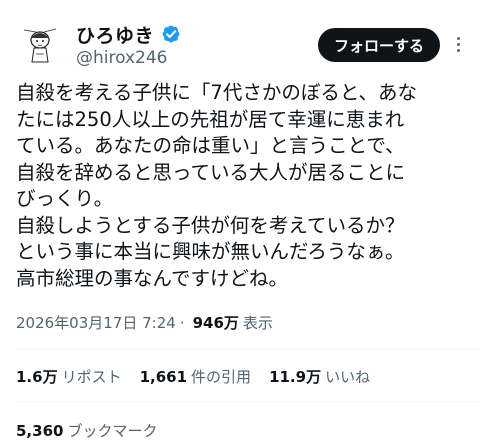 Image resolution: width=480 pixels, height=446 pixels. What do you see at coordinates (217, 92) in the screenshot?
I see `tweet-text-line: 自殺を考える子供に「7代さかのぼると、あな` at bounding box center [217, 92].